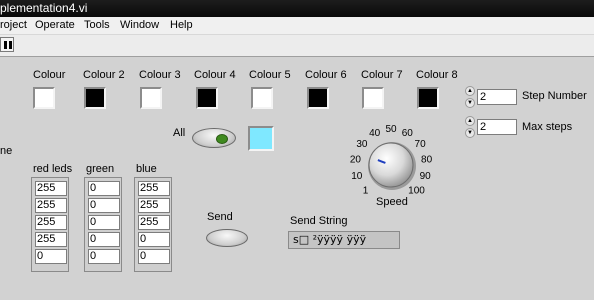 Image resolution: width=594 pixels, height=300 pixels. What do you see at coordinates (366, 191) in the screenshot?
I see `knob-tick-label: 1` at bounding box center [366, 191].